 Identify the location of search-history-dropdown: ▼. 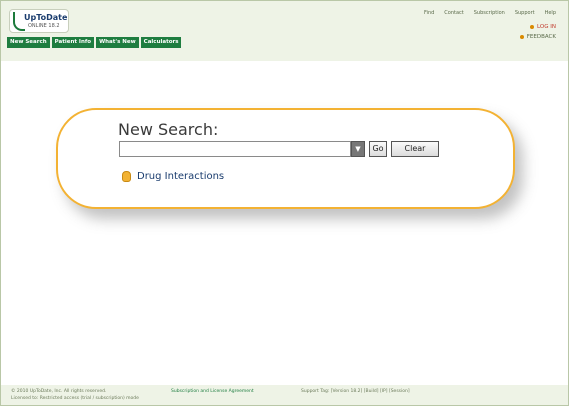
(358, 149).